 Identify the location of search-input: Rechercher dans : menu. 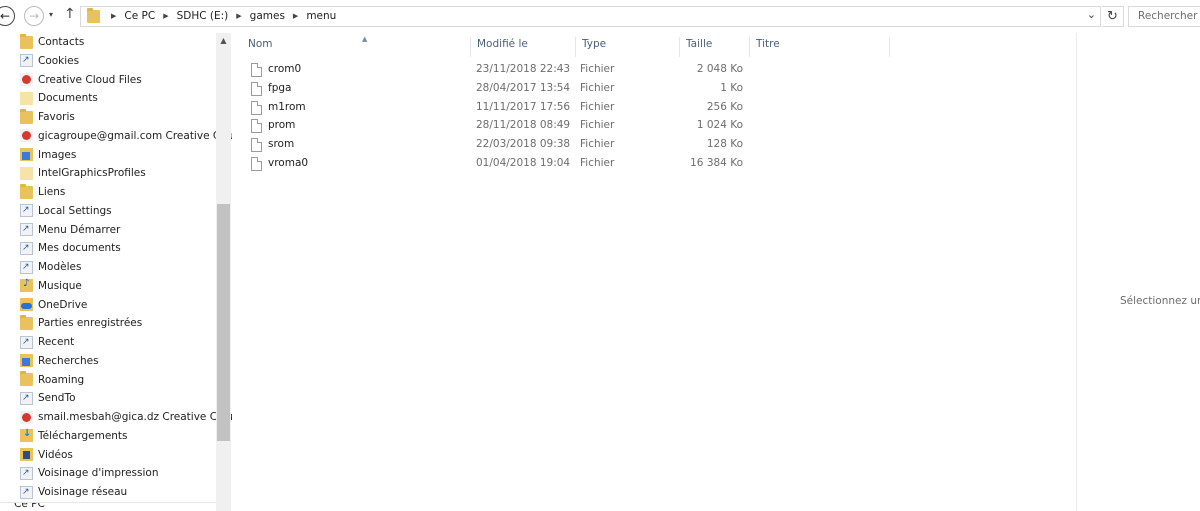
(1164, 16).